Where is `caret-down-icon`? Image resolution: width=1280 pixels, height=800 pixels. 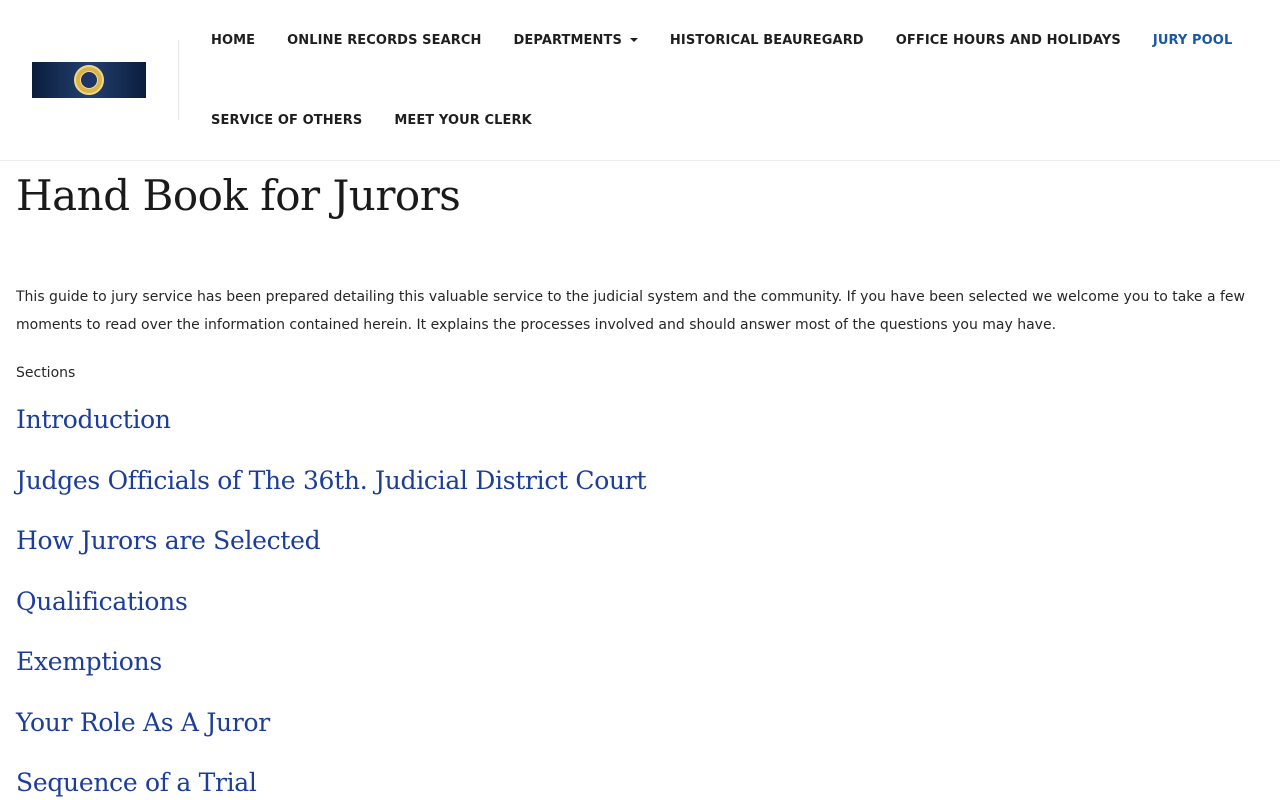
caret-down-icon is located at coordinates (633, 40).